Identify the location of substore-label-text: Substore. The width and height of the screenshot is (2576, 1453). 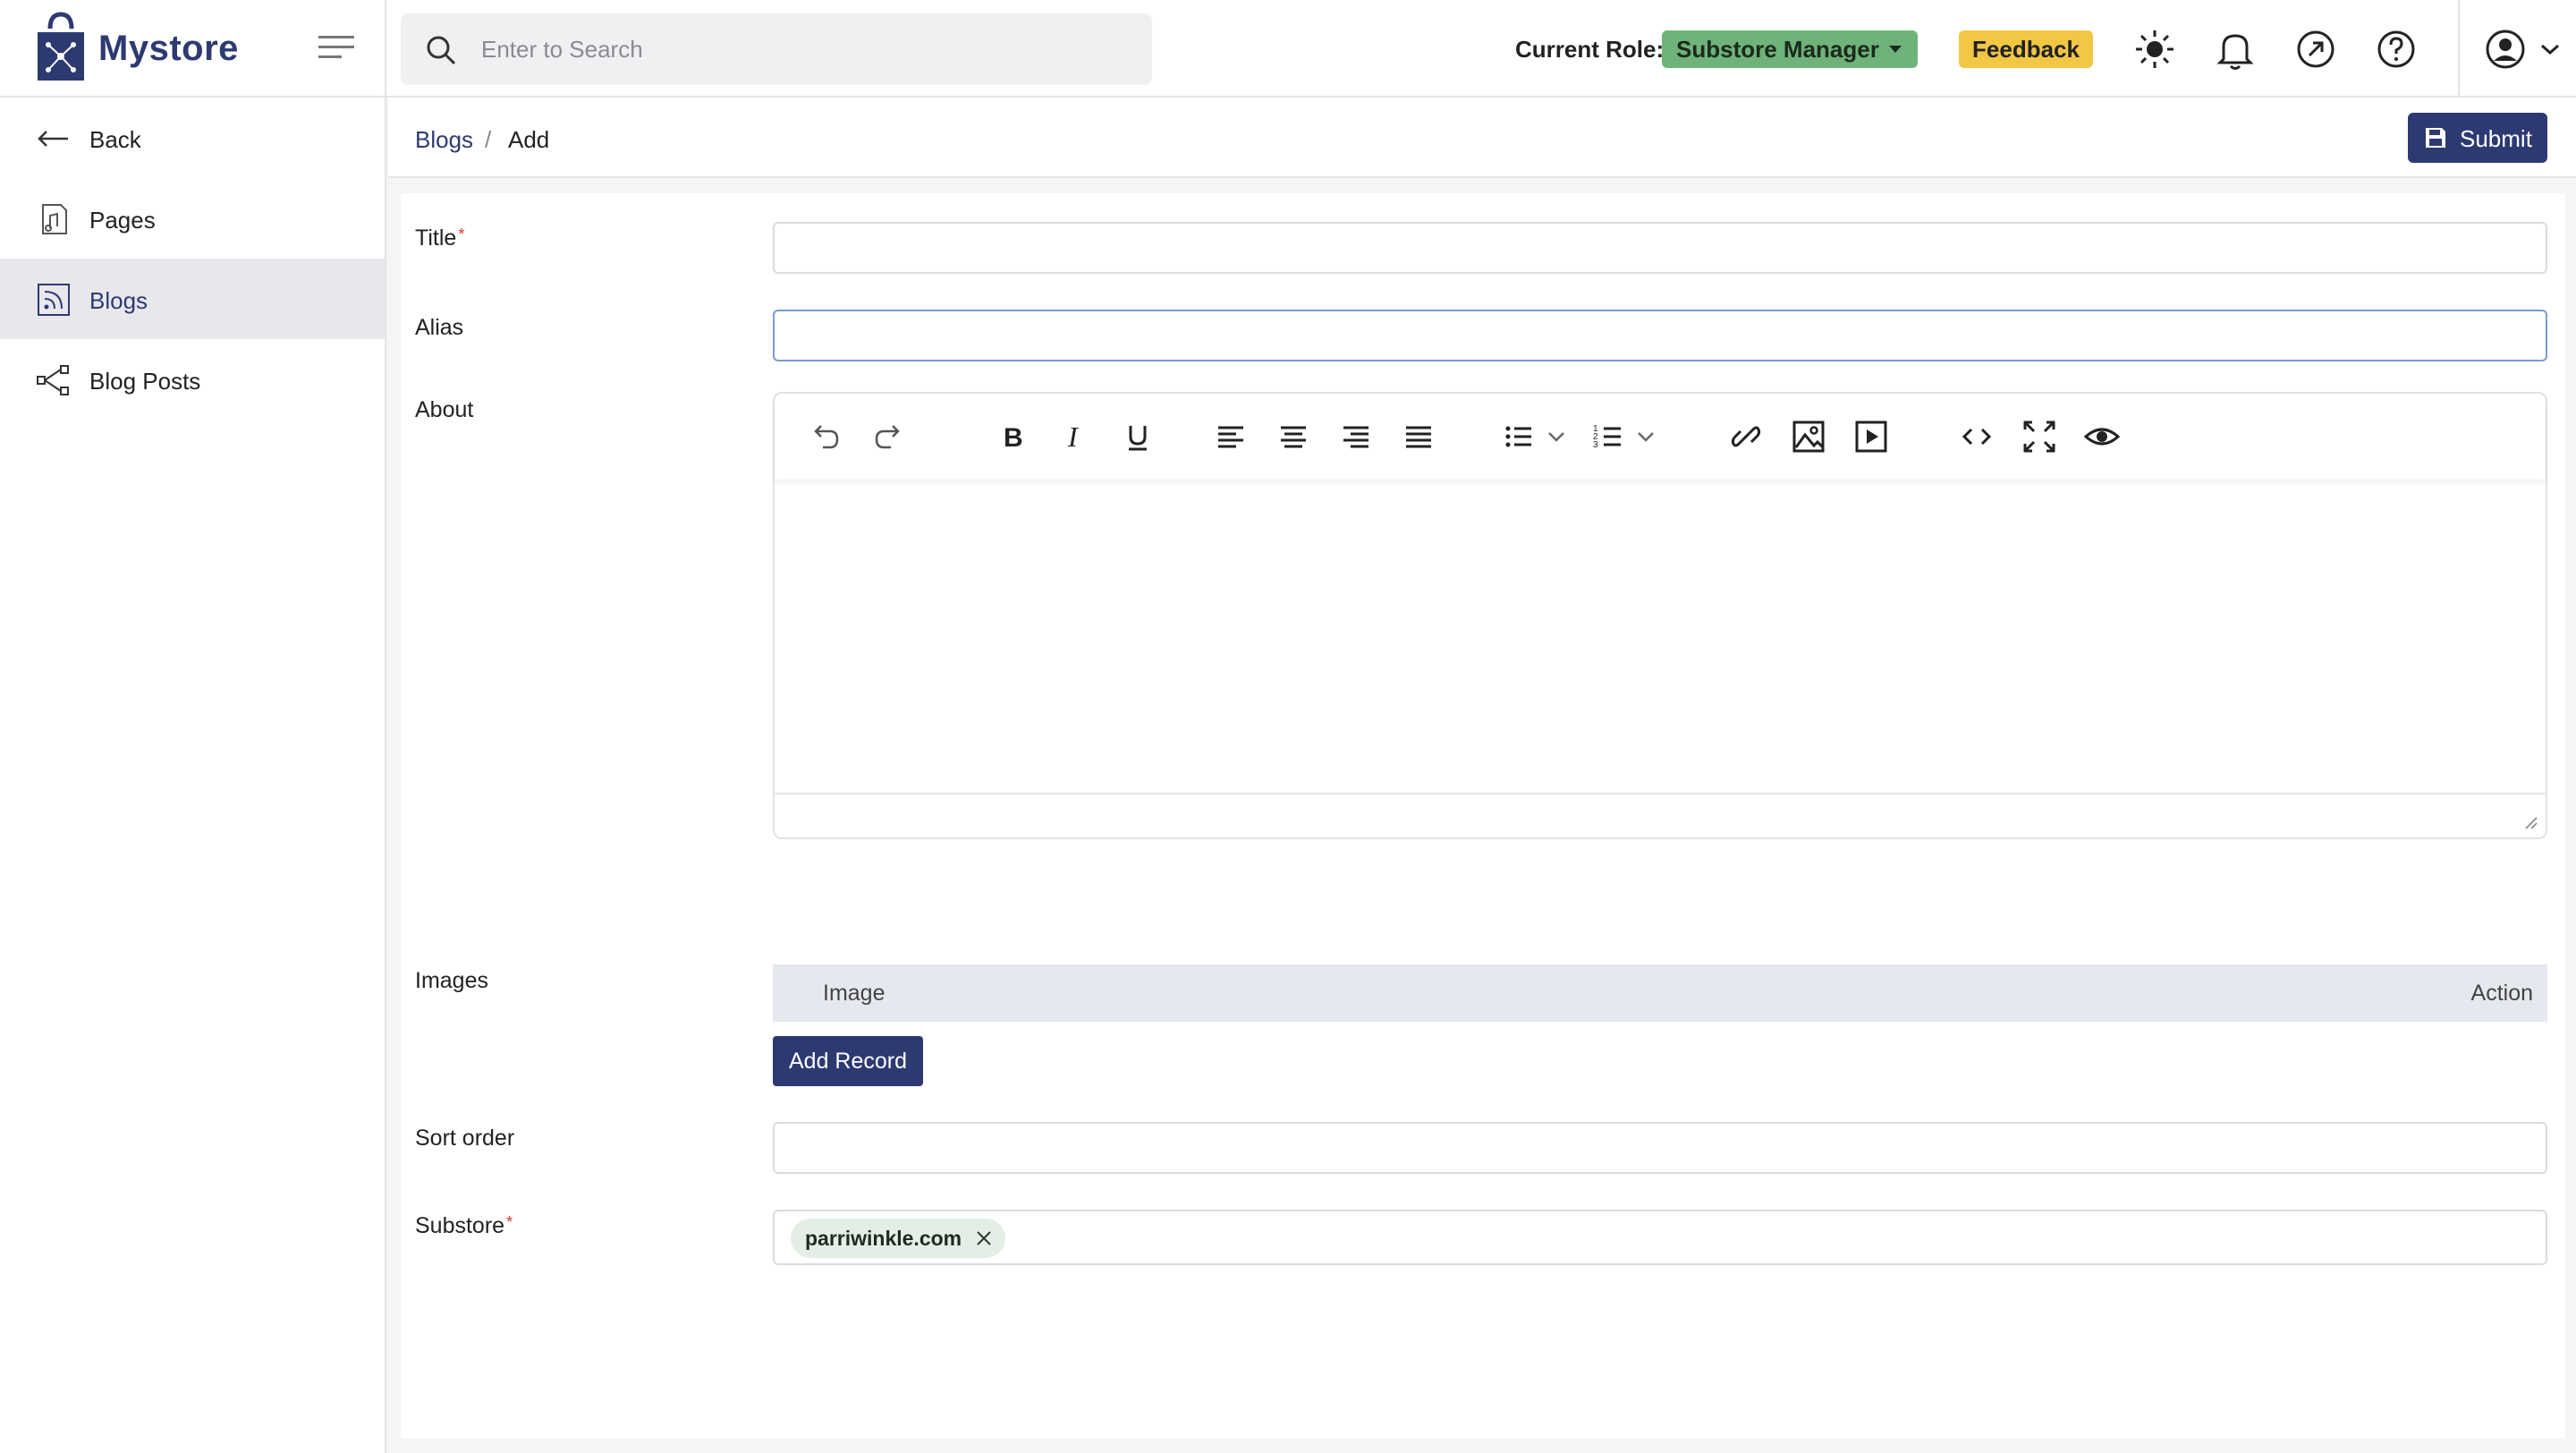
(460, 1225).